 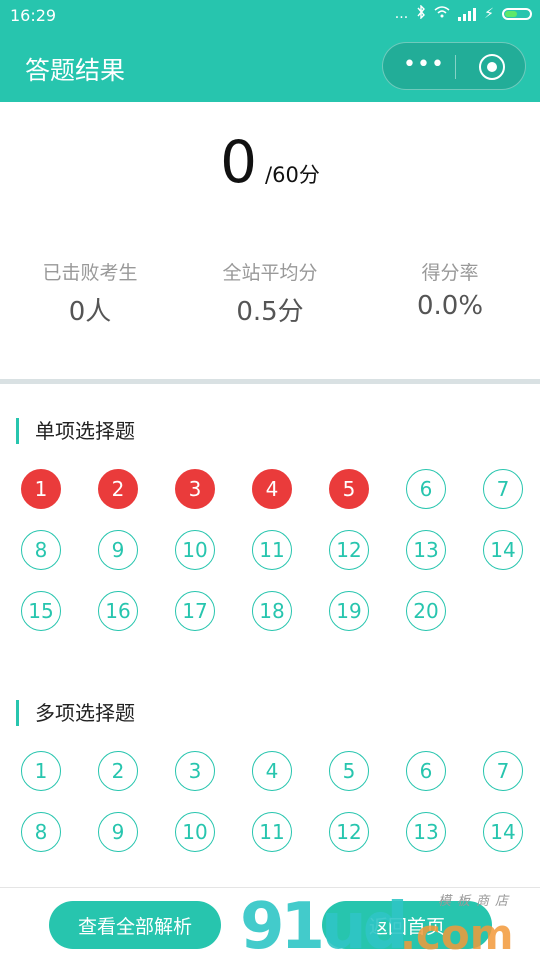 I want to click on stat-label: 得分率, so click(x=450, y=273).